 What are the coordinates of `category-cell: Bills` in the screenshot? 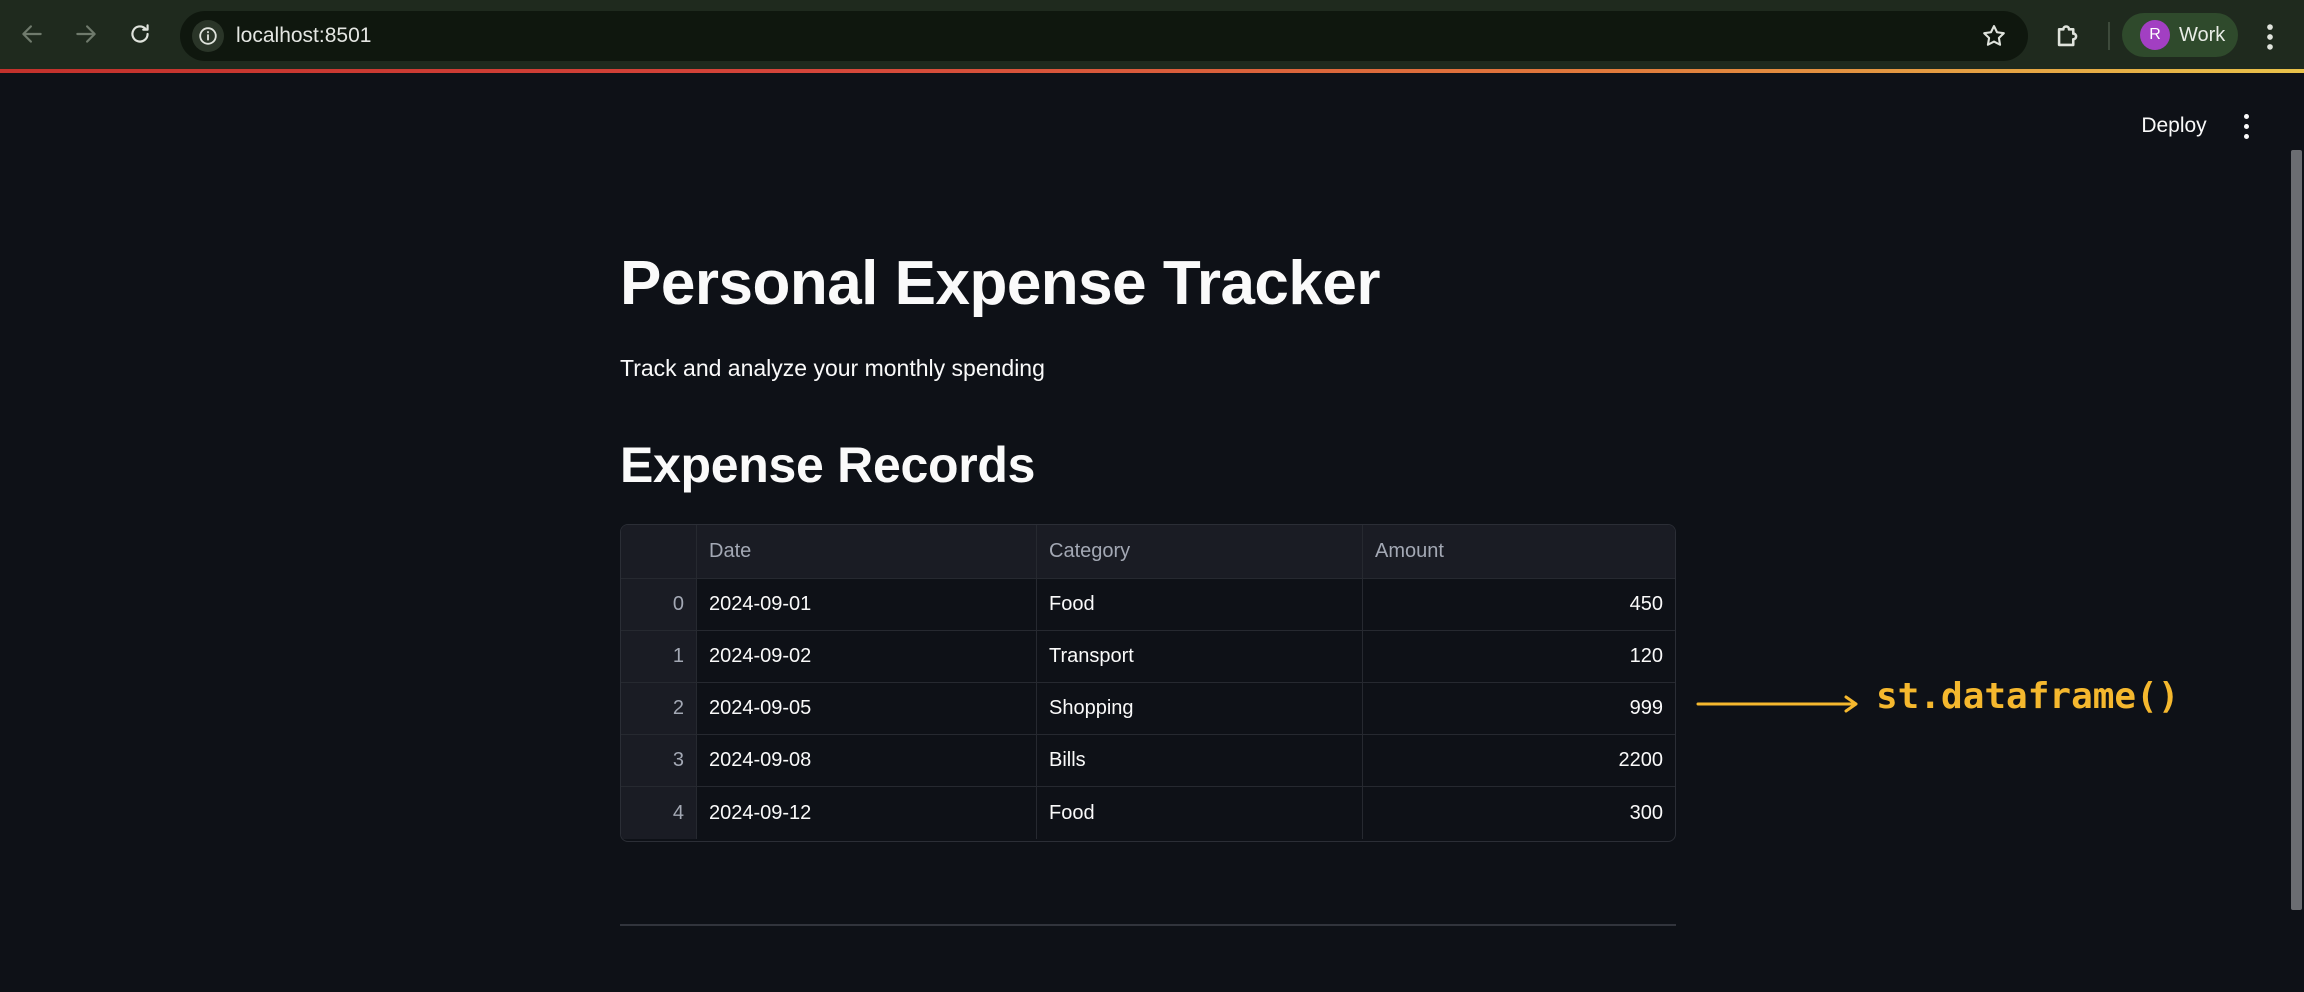 It's located at (1200, 760).